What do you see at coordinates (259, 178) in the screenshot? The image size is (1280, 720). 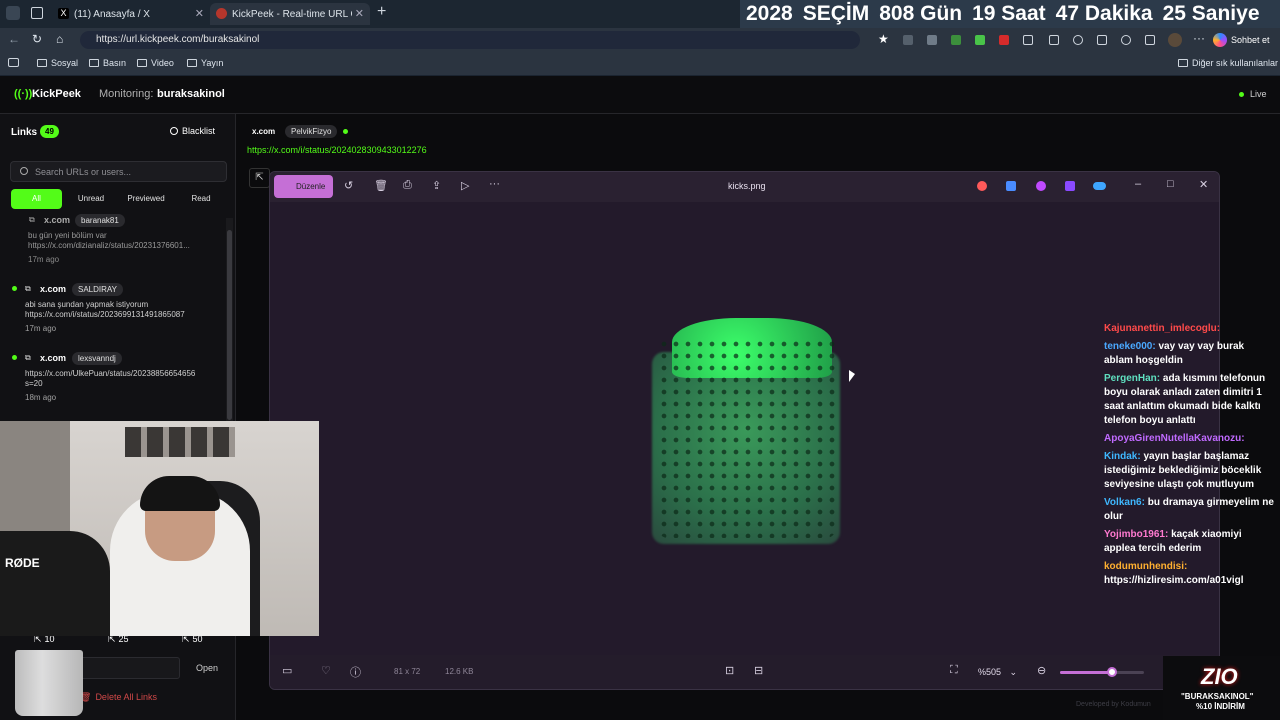 I see `open-external-button: ⇱` at bounding box center [259, 178].